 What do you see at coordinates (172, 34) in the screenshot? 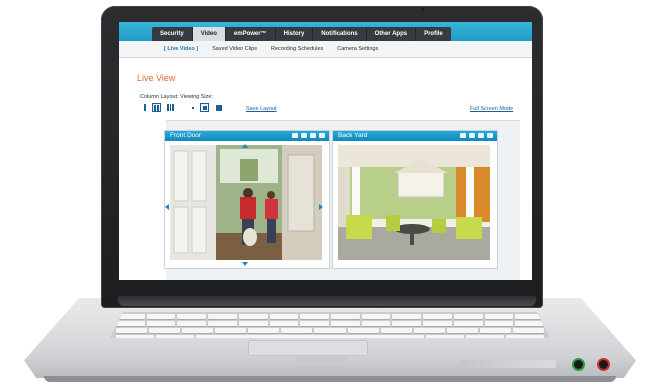
I see `tab-security: Security` at bounding box center [172, 34].